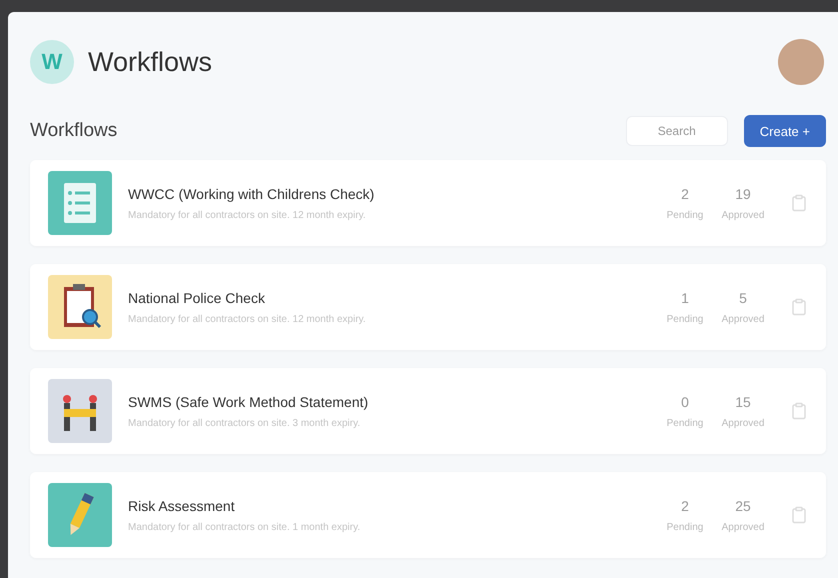 The image size is (838, 578). What do you see at coordinates (182, 506) in the screenshot?
I see `workflow-title: Risk Assessment` at bounding box center [182, 506].